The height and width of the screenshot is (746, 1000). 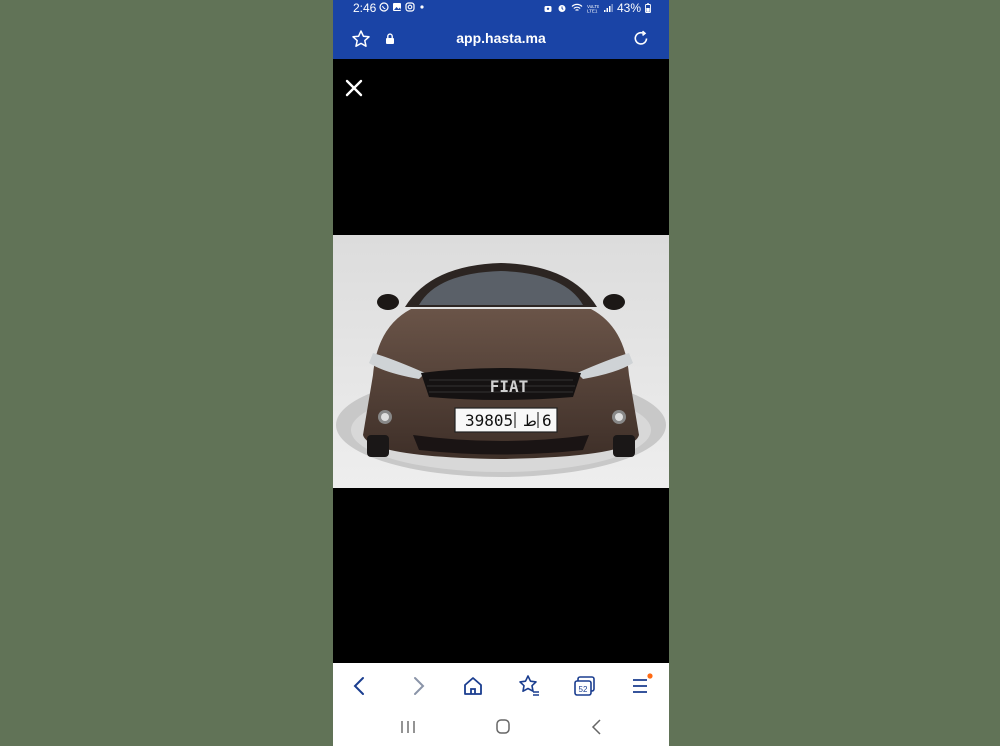 I want to click on close-icon, so click(x=354, y=88).